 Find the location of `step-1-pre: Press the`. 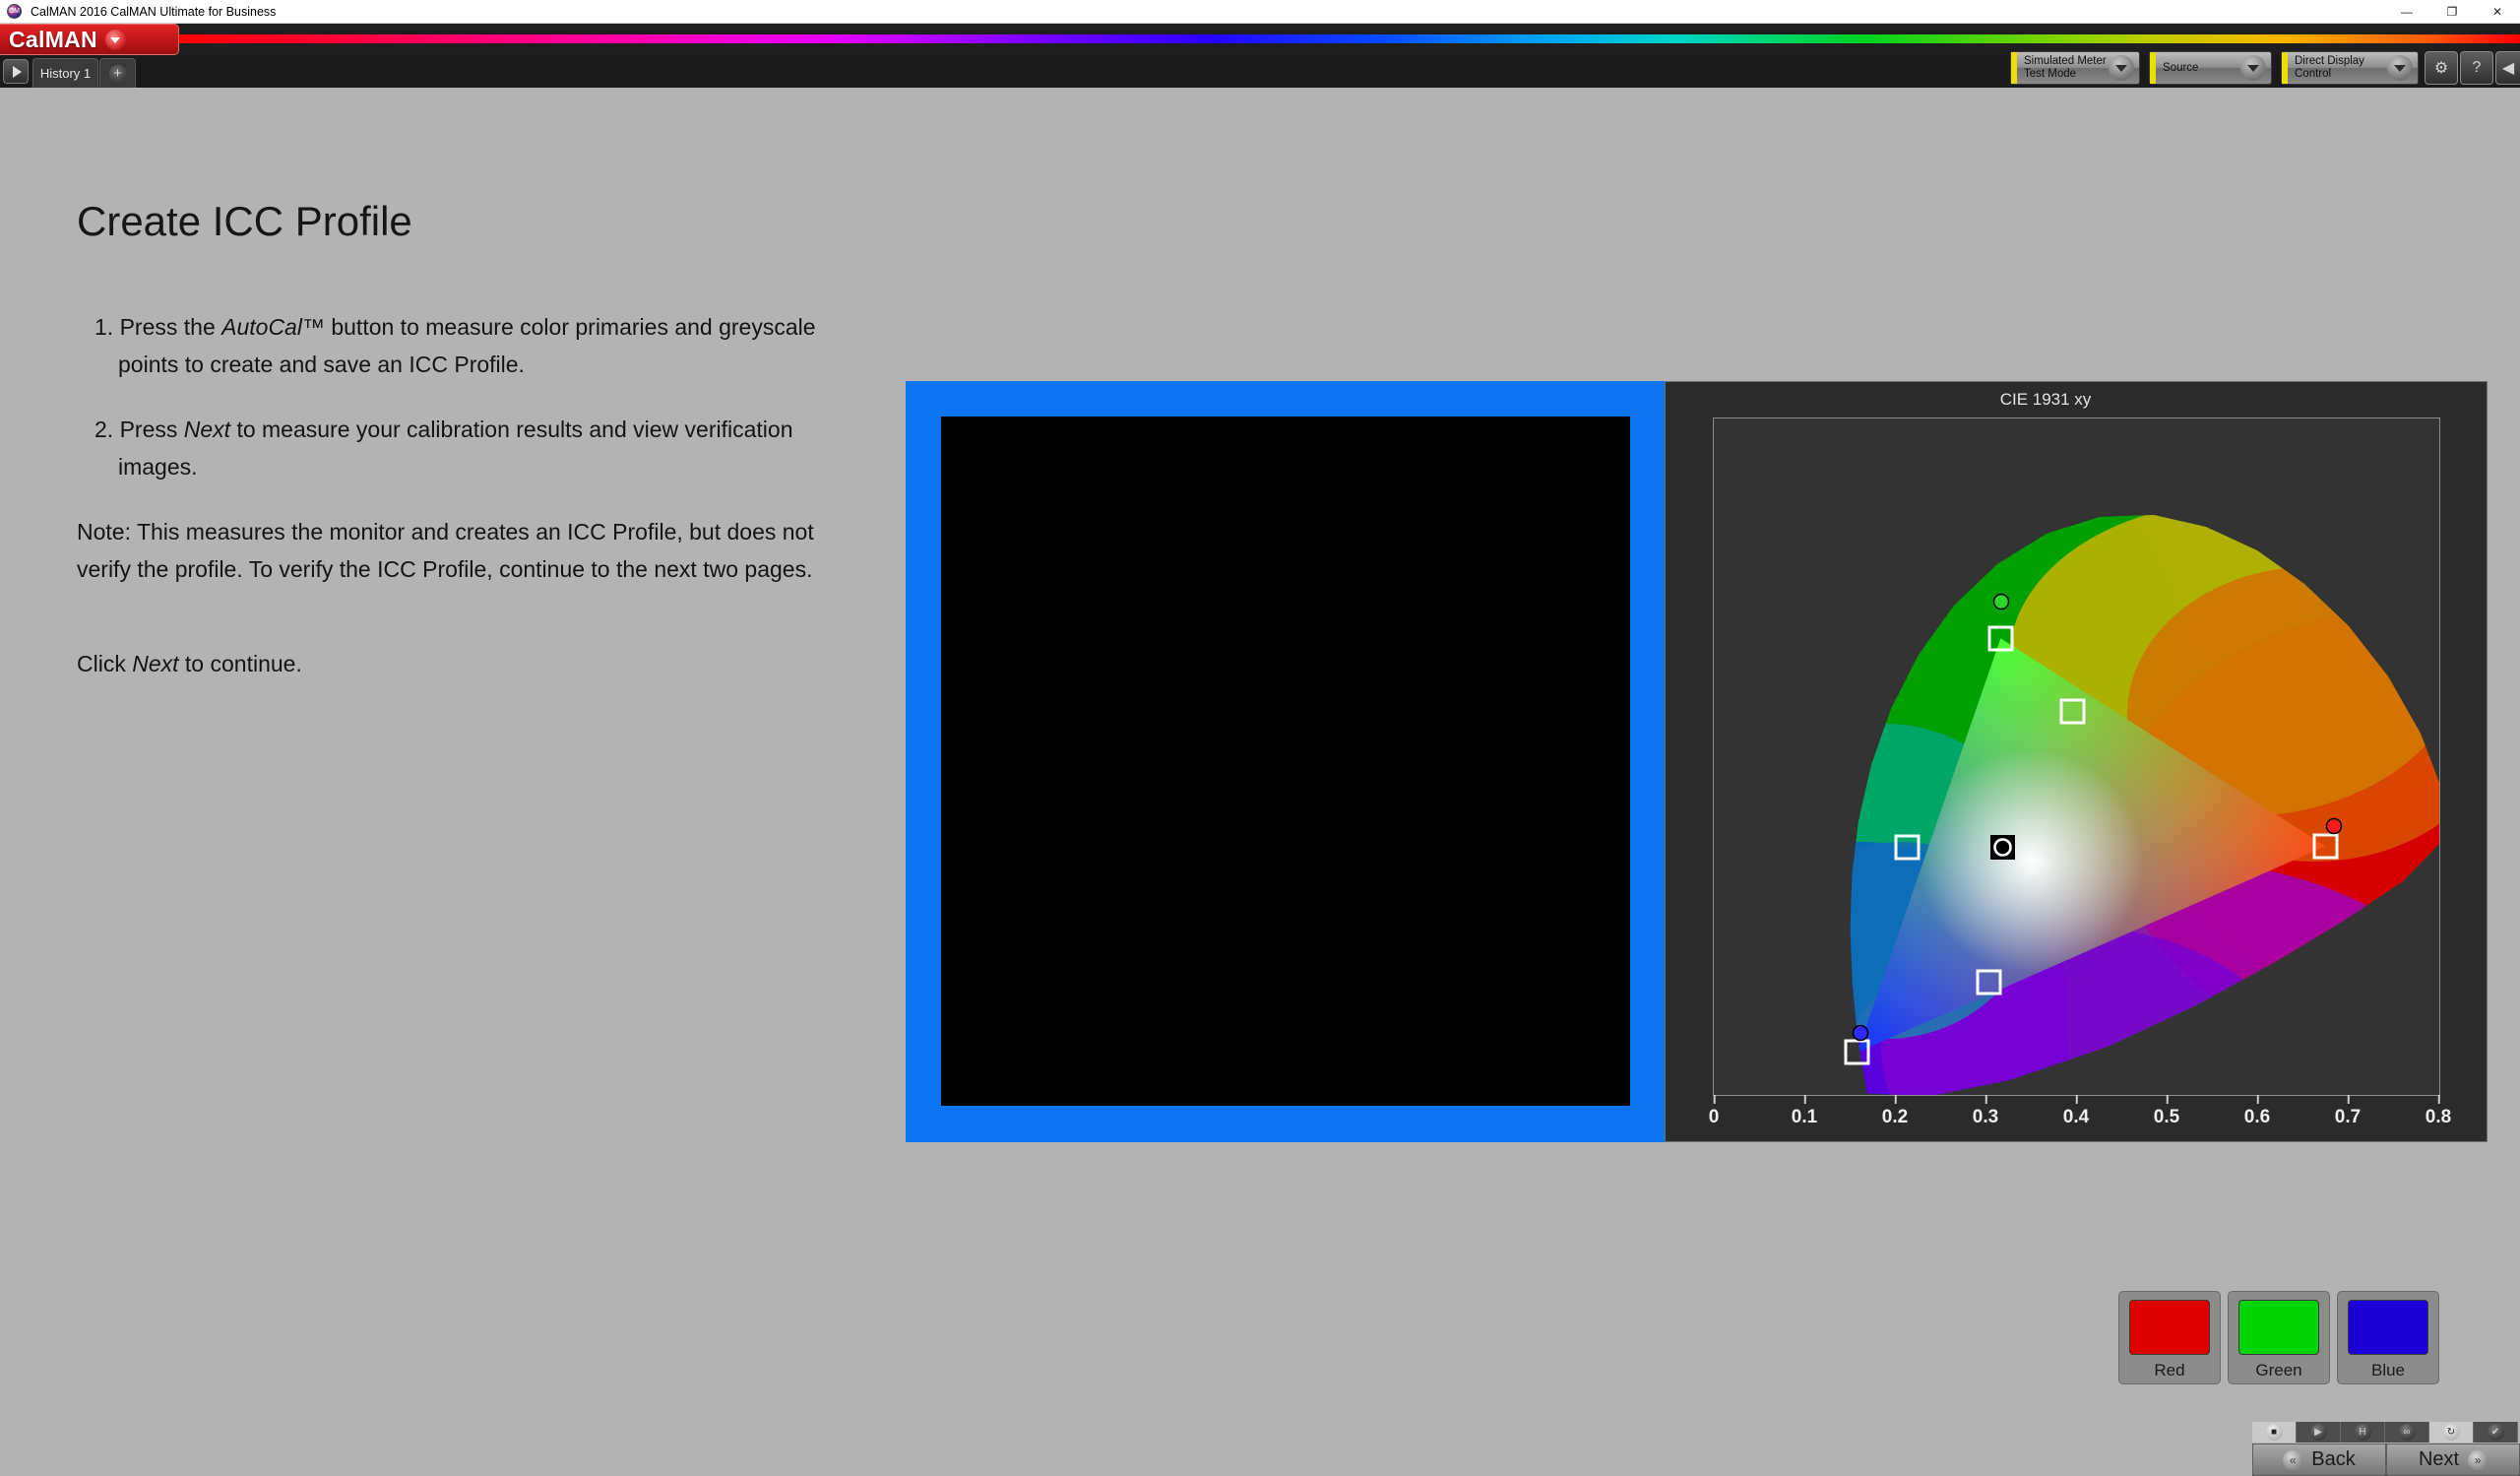

step-1-pre: Press the is located at coordinates (167, 327).